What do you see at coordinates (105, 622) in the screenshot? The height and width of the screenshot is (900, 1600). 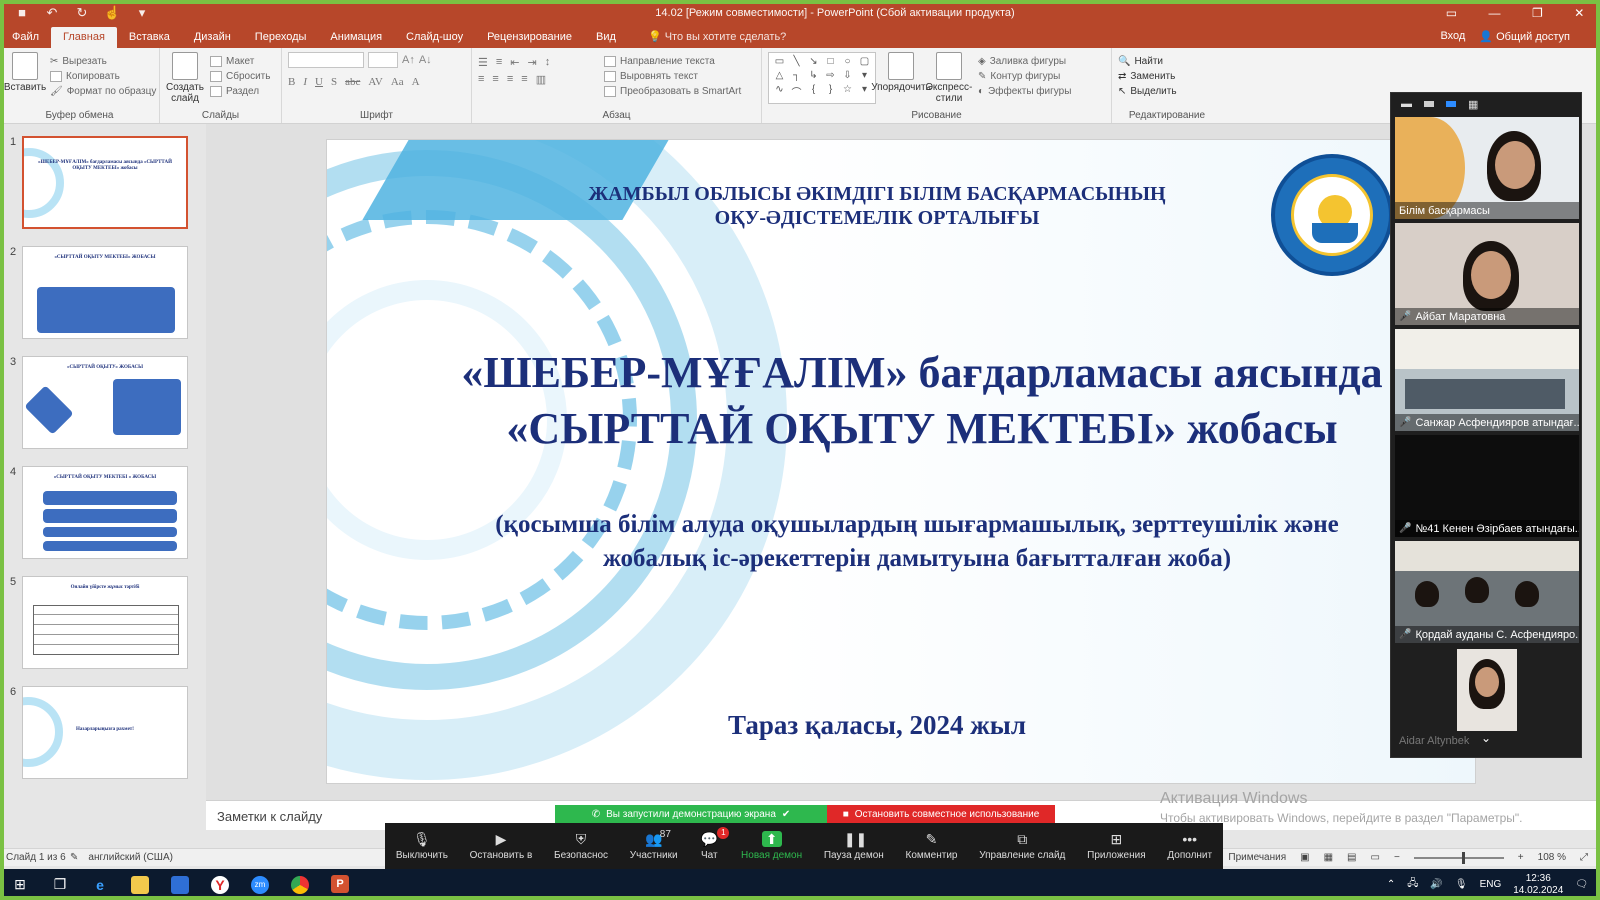 I see `slide-thumbnail-5: Онлайн үйірсте жұмыс тәртібі` at bounding box center [105, 622].